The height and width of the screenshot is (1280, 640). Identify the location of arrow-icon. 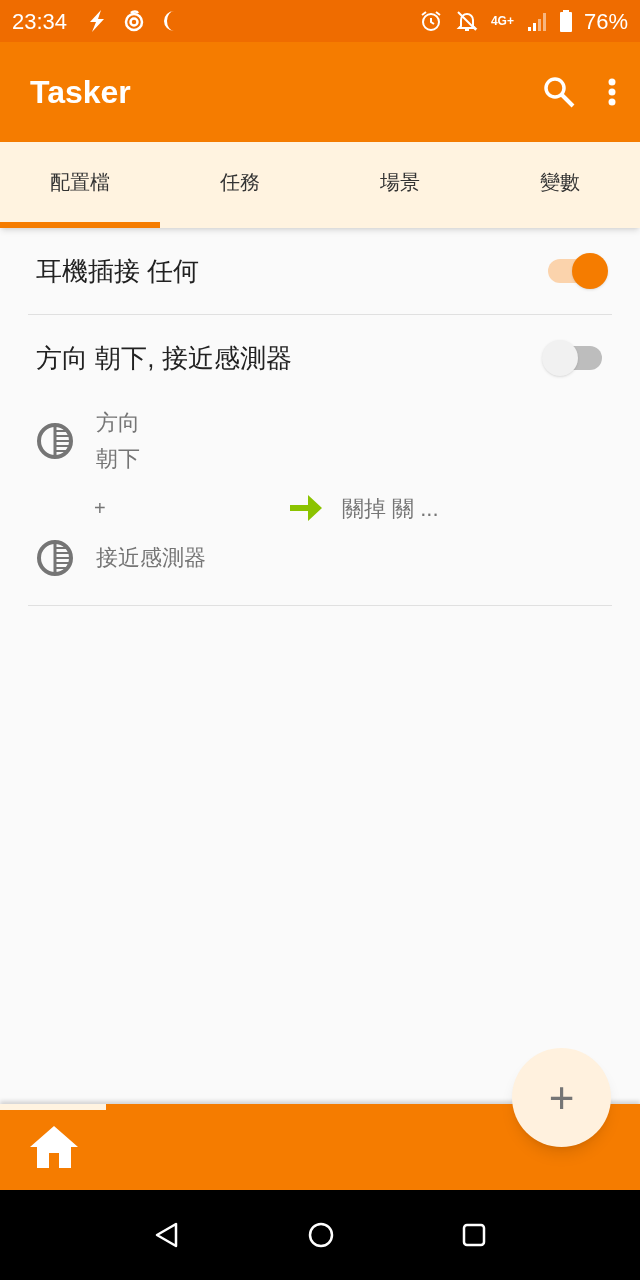
(307, 508).